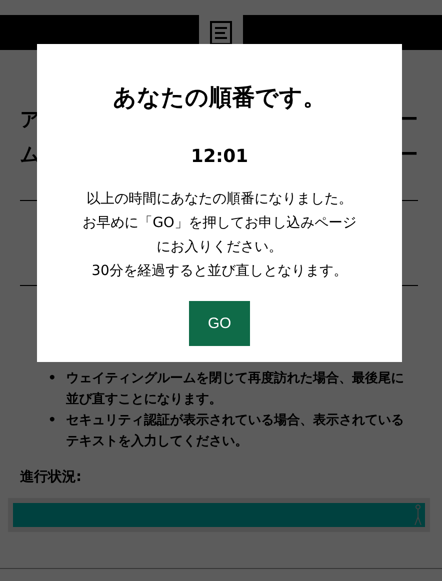 The height and width of the screenshot is (581, 442). Describe the element at coordinates (219, 156) in the screenshot. I see `turn-time: 12:01` at that location.